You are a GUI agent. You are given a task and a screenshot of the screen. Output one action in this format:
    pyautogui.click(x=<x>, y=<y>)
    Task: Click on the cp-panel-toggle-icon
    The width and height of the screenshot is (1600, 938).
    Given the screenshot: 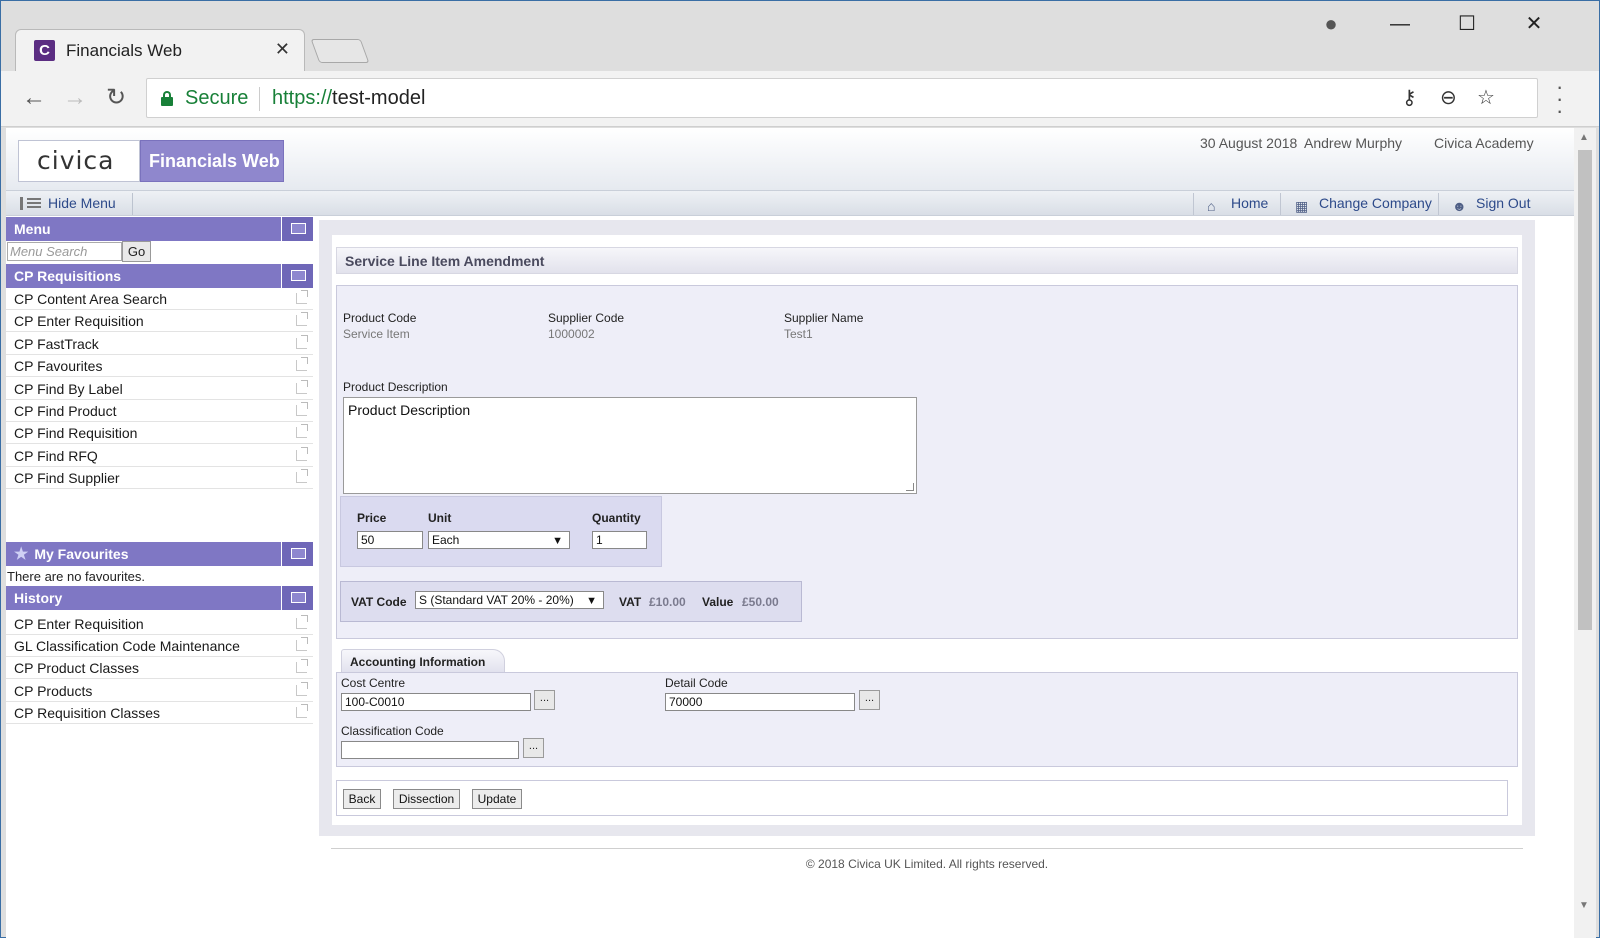 What is the action you would take?
    pyautogui.click(x=297, y=276)
    